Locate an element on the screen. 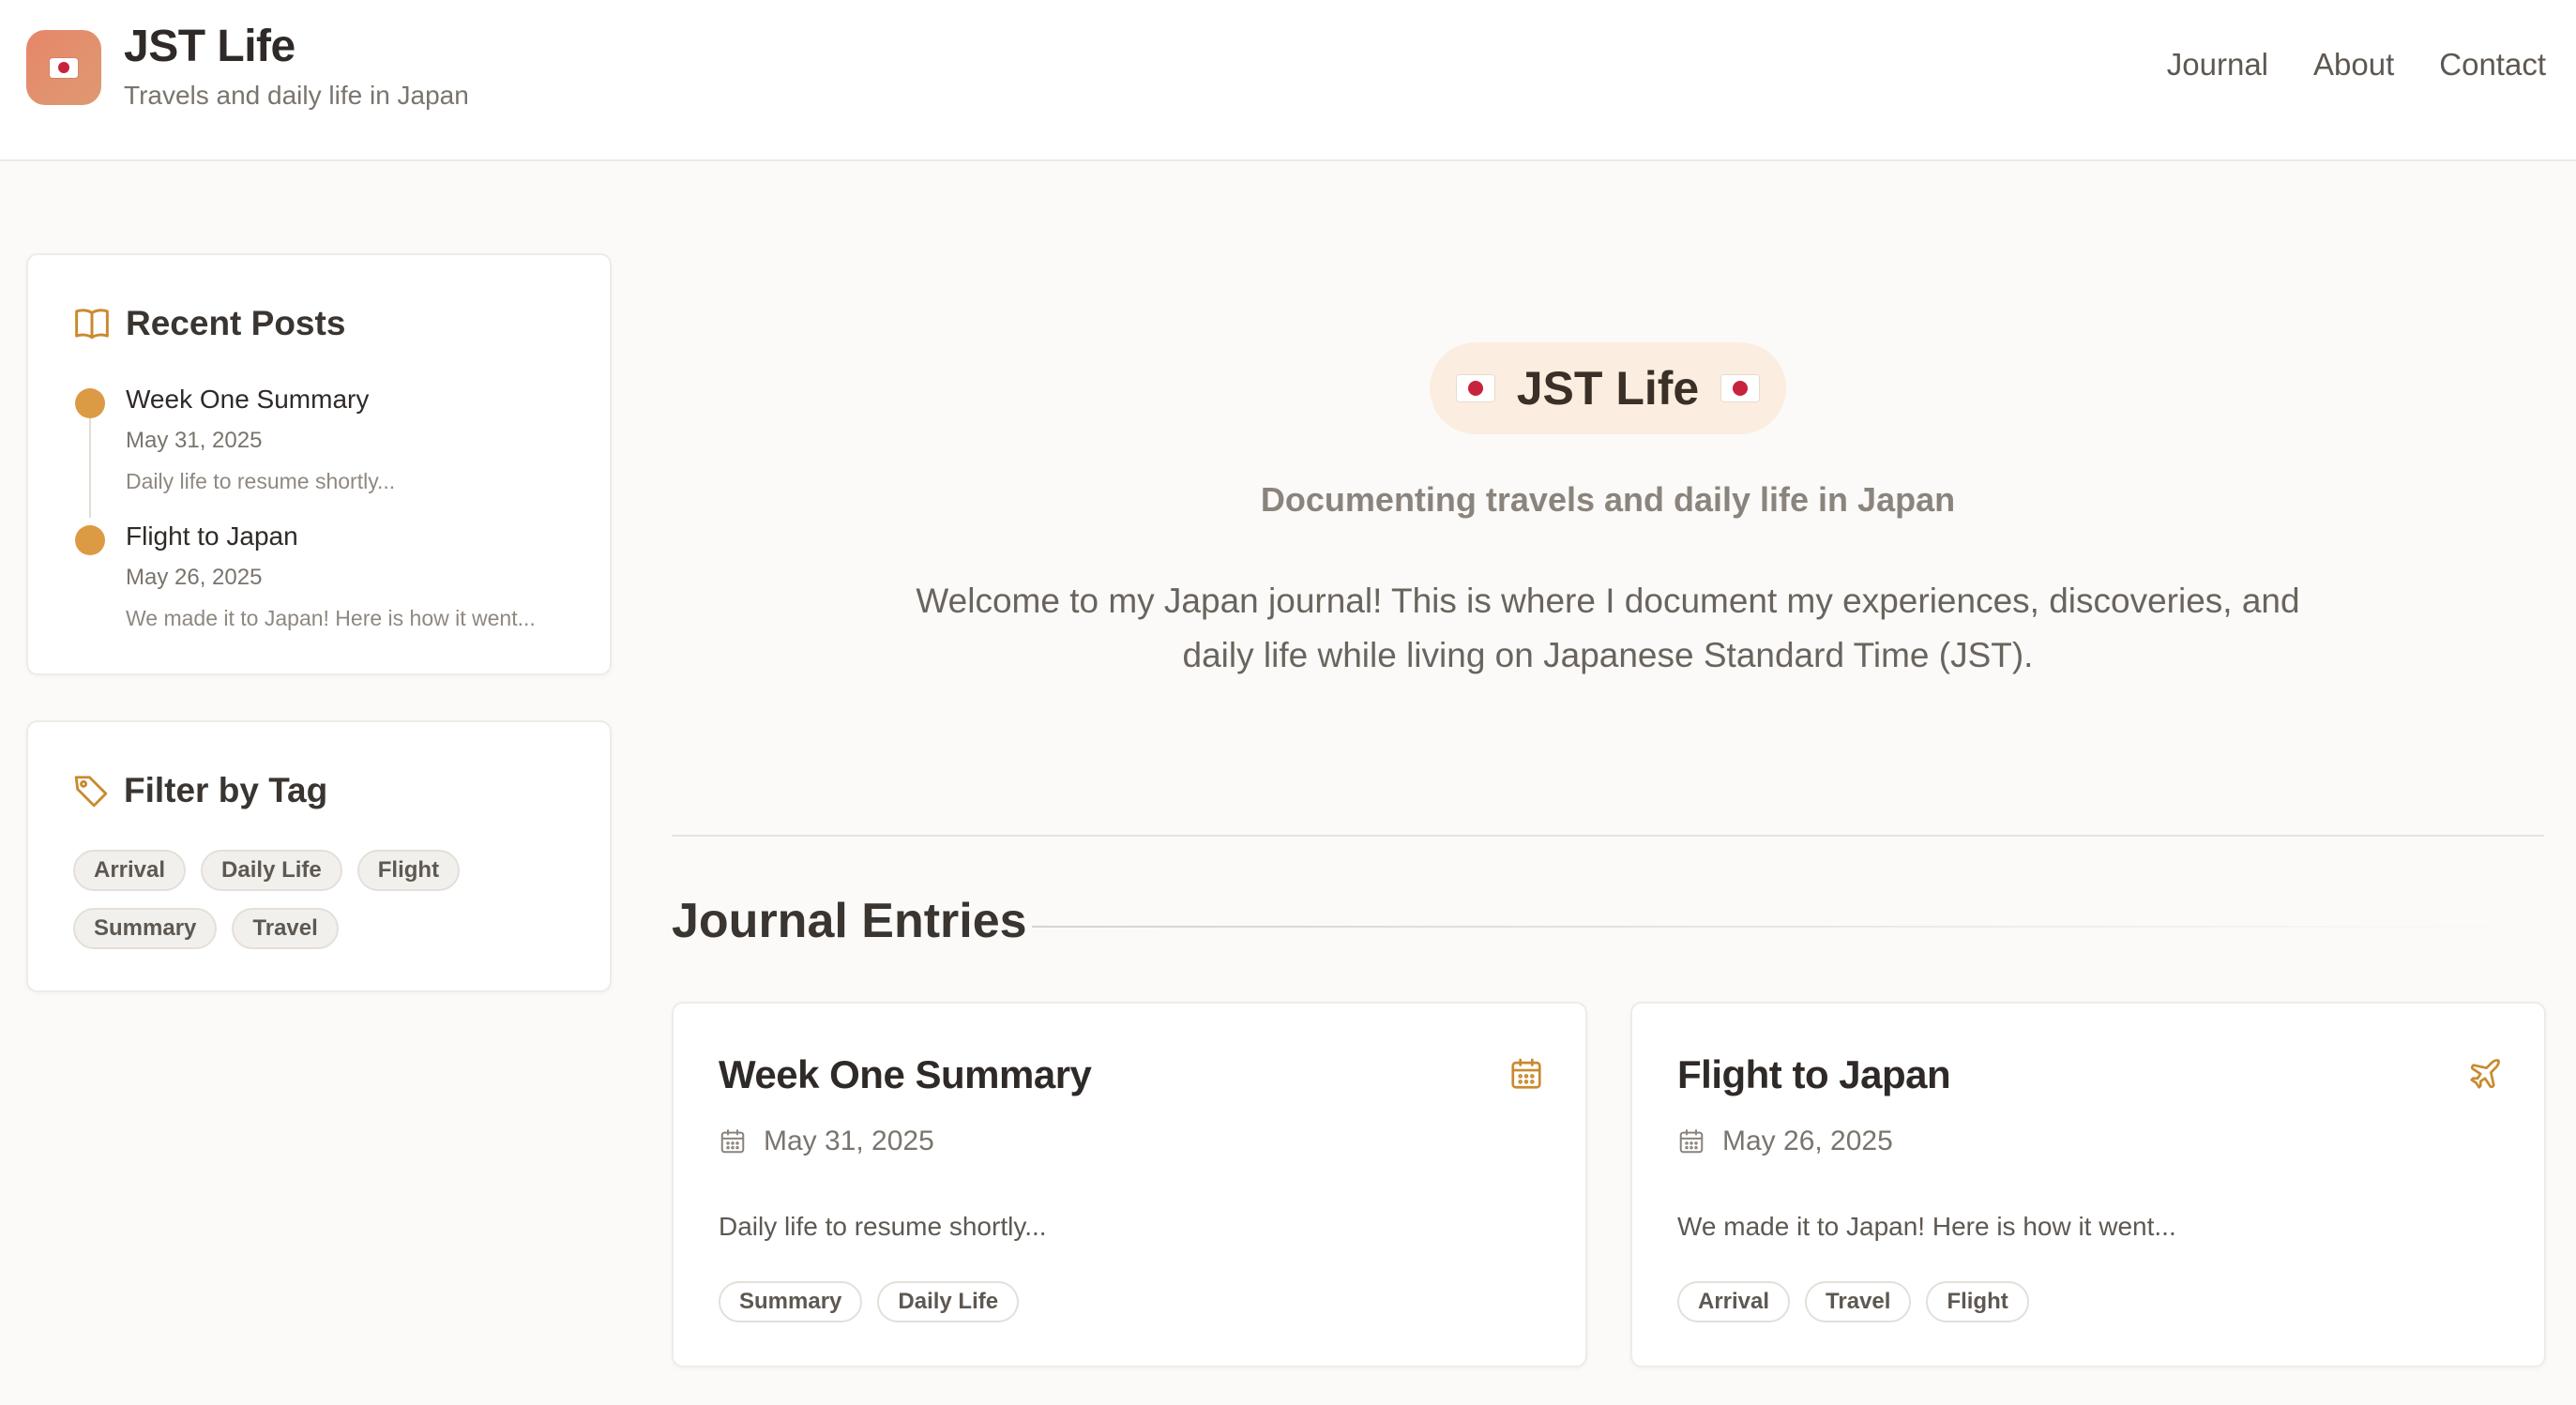 The width and height of the screenshot is (2576, 1405). recent-post-date: May 26, 2025 is located at coordinates (194, 577).